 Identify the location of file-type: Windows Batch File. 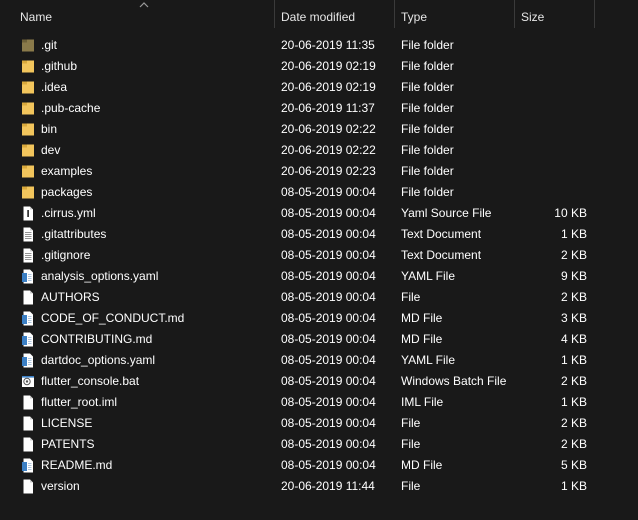
(454, 381).